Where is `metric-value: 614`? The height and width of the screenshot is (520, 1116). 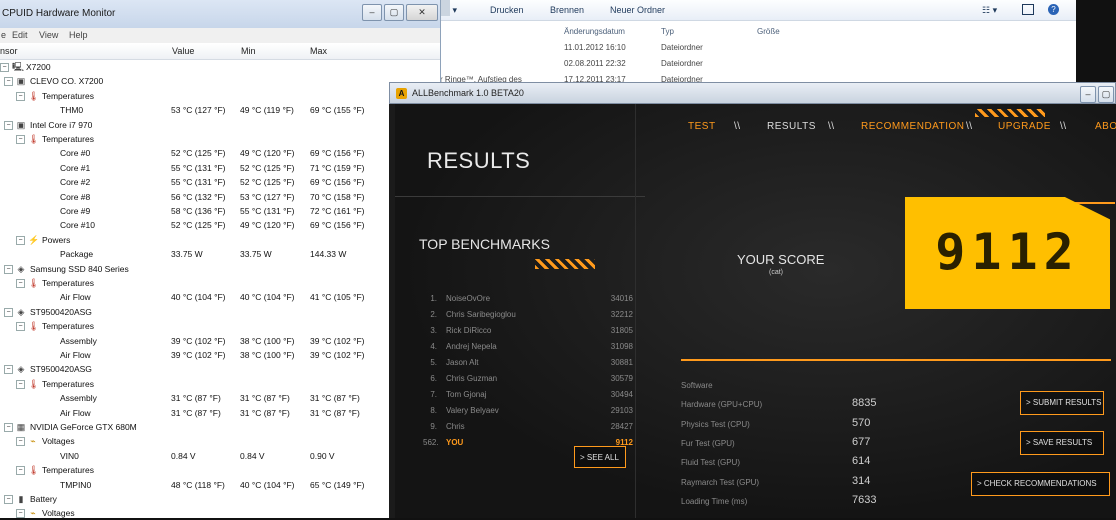
metric-value: 614 is located at coordinates (861, 461).